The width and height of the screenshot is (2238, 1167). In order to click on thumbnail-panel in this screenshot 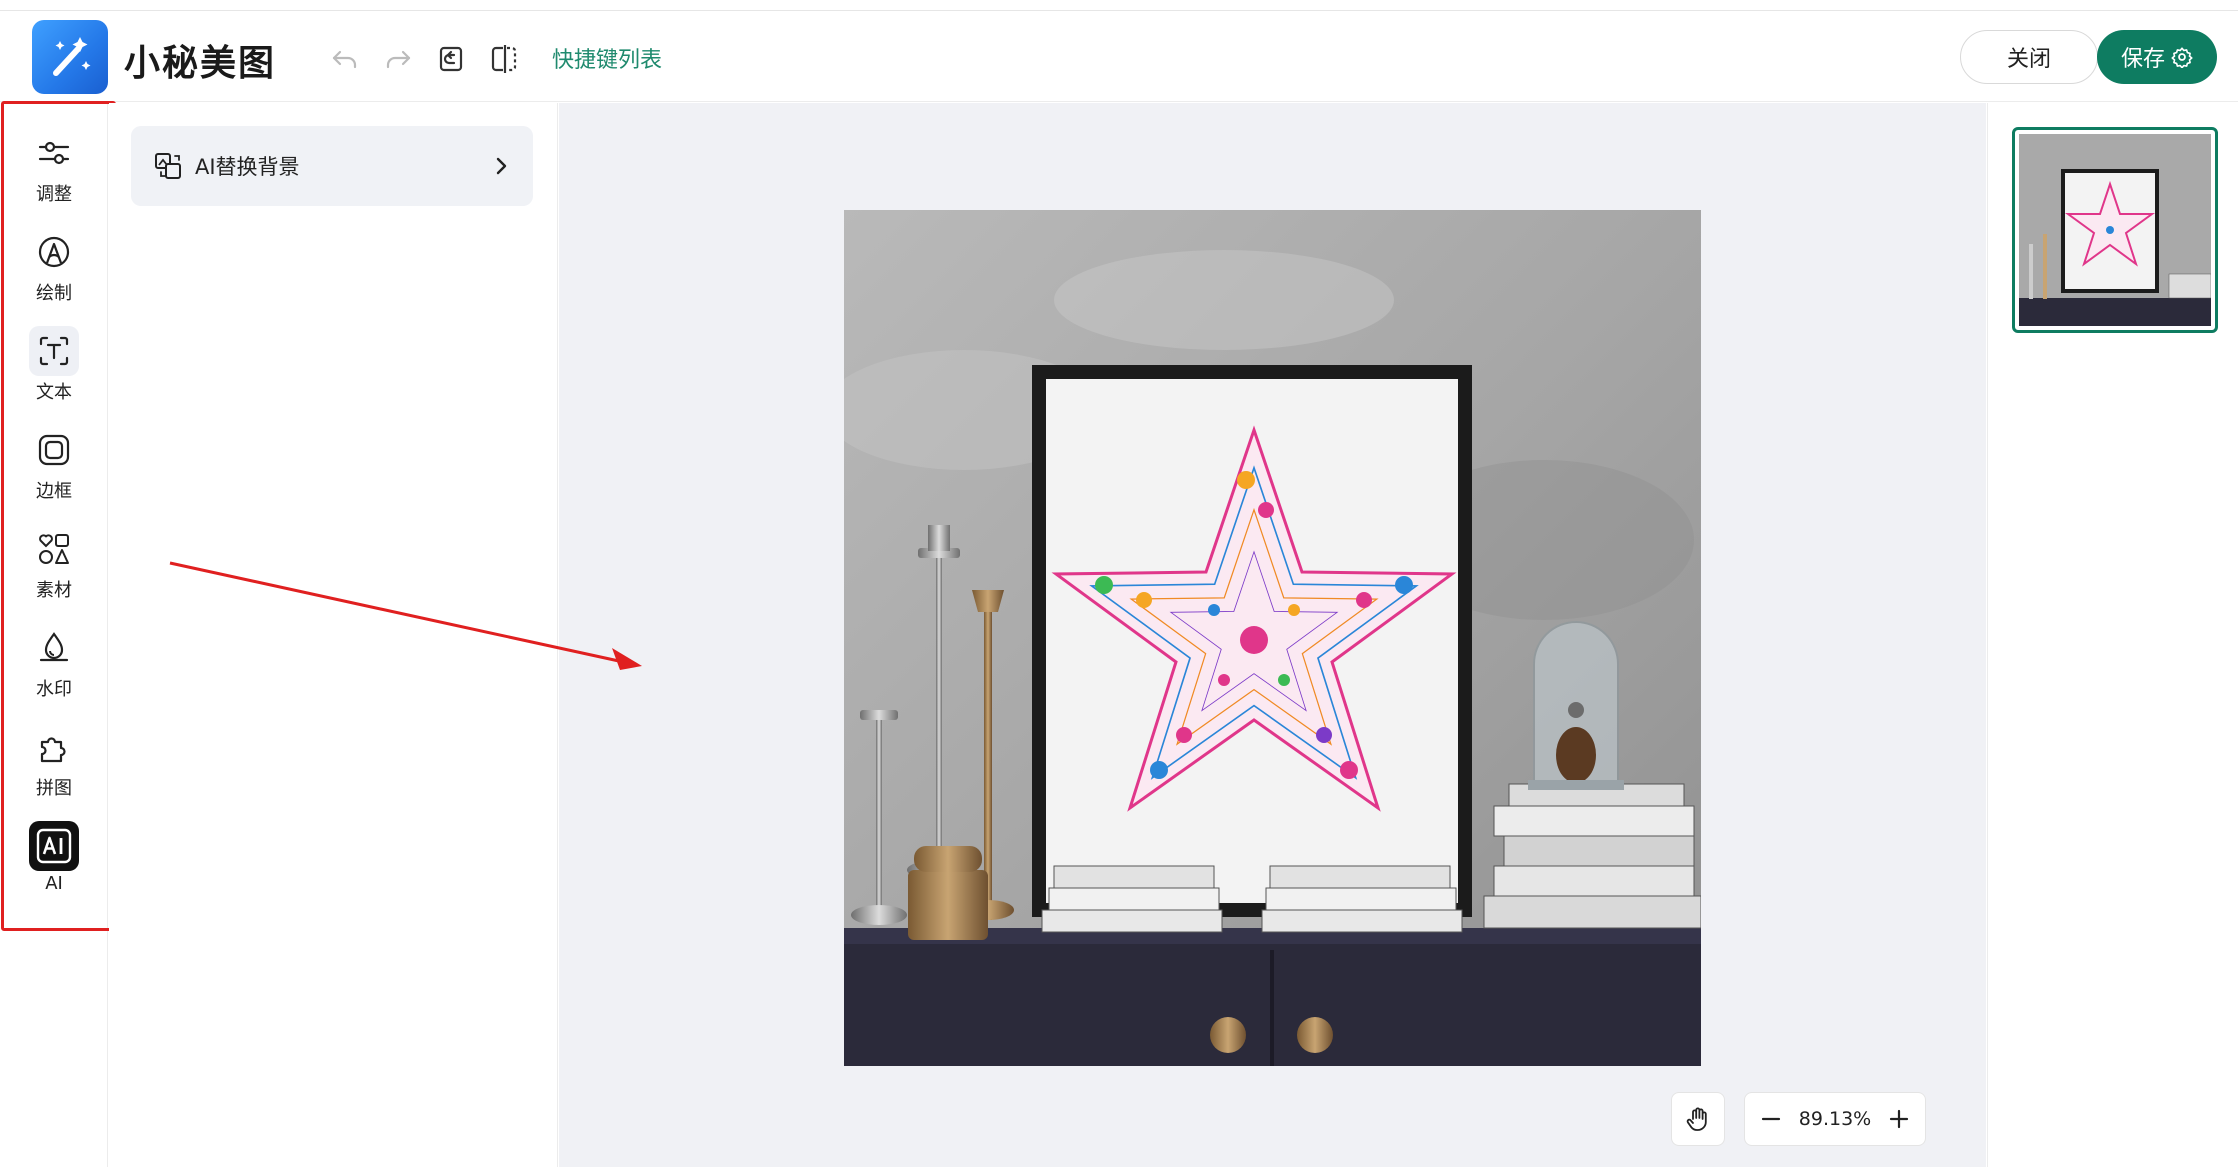, I will do `click(2112, 635)`.